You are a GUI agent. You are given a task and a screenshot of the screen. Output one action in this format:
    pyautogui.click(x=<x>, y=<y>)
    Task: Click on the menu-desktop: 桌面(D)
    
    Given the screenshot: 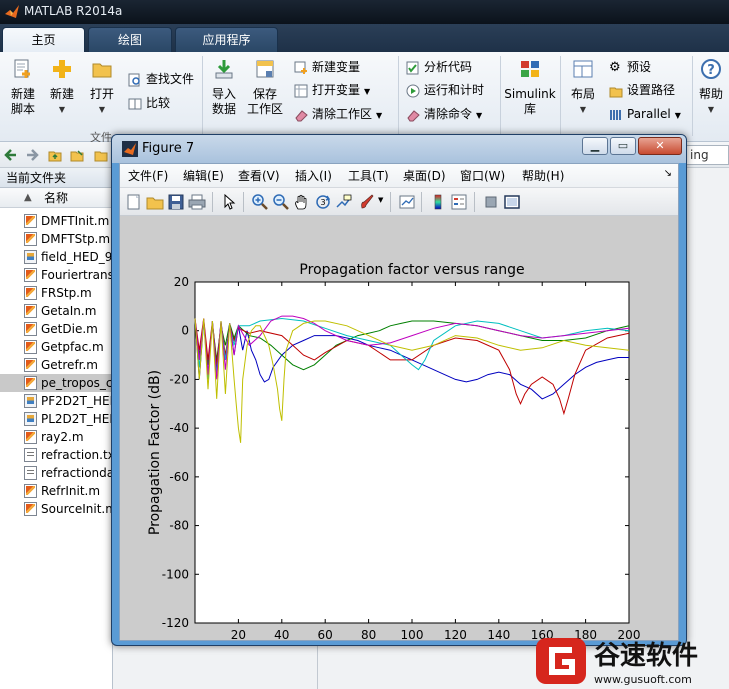 What is the action you would take?
    pyautogui.click(x=424, y=176)
    